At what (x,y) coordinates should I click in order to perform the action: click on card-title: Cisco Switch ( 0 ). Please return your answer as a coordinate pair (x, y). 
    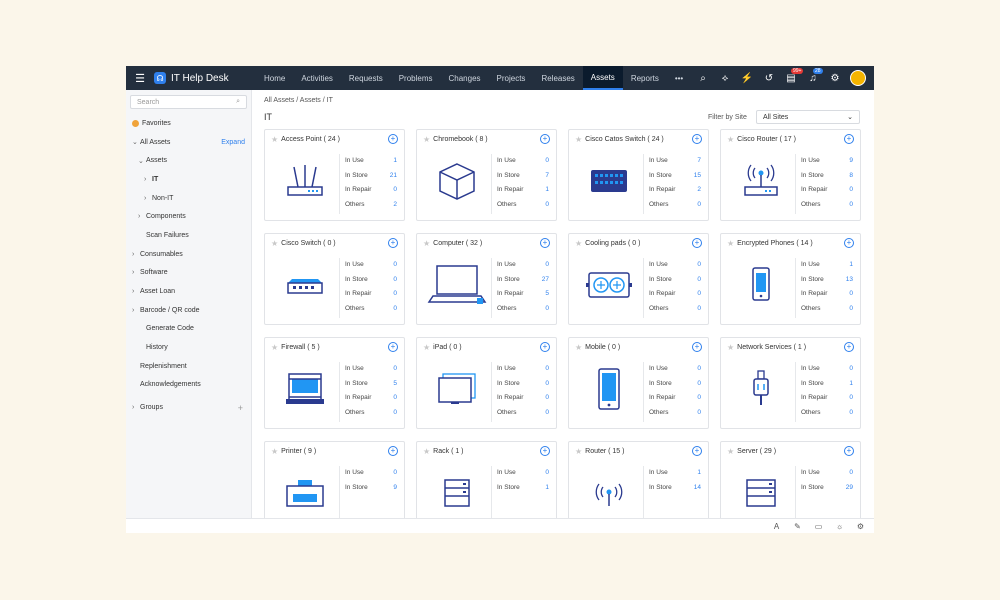
    Looking at the image, I should click on (308, 243).